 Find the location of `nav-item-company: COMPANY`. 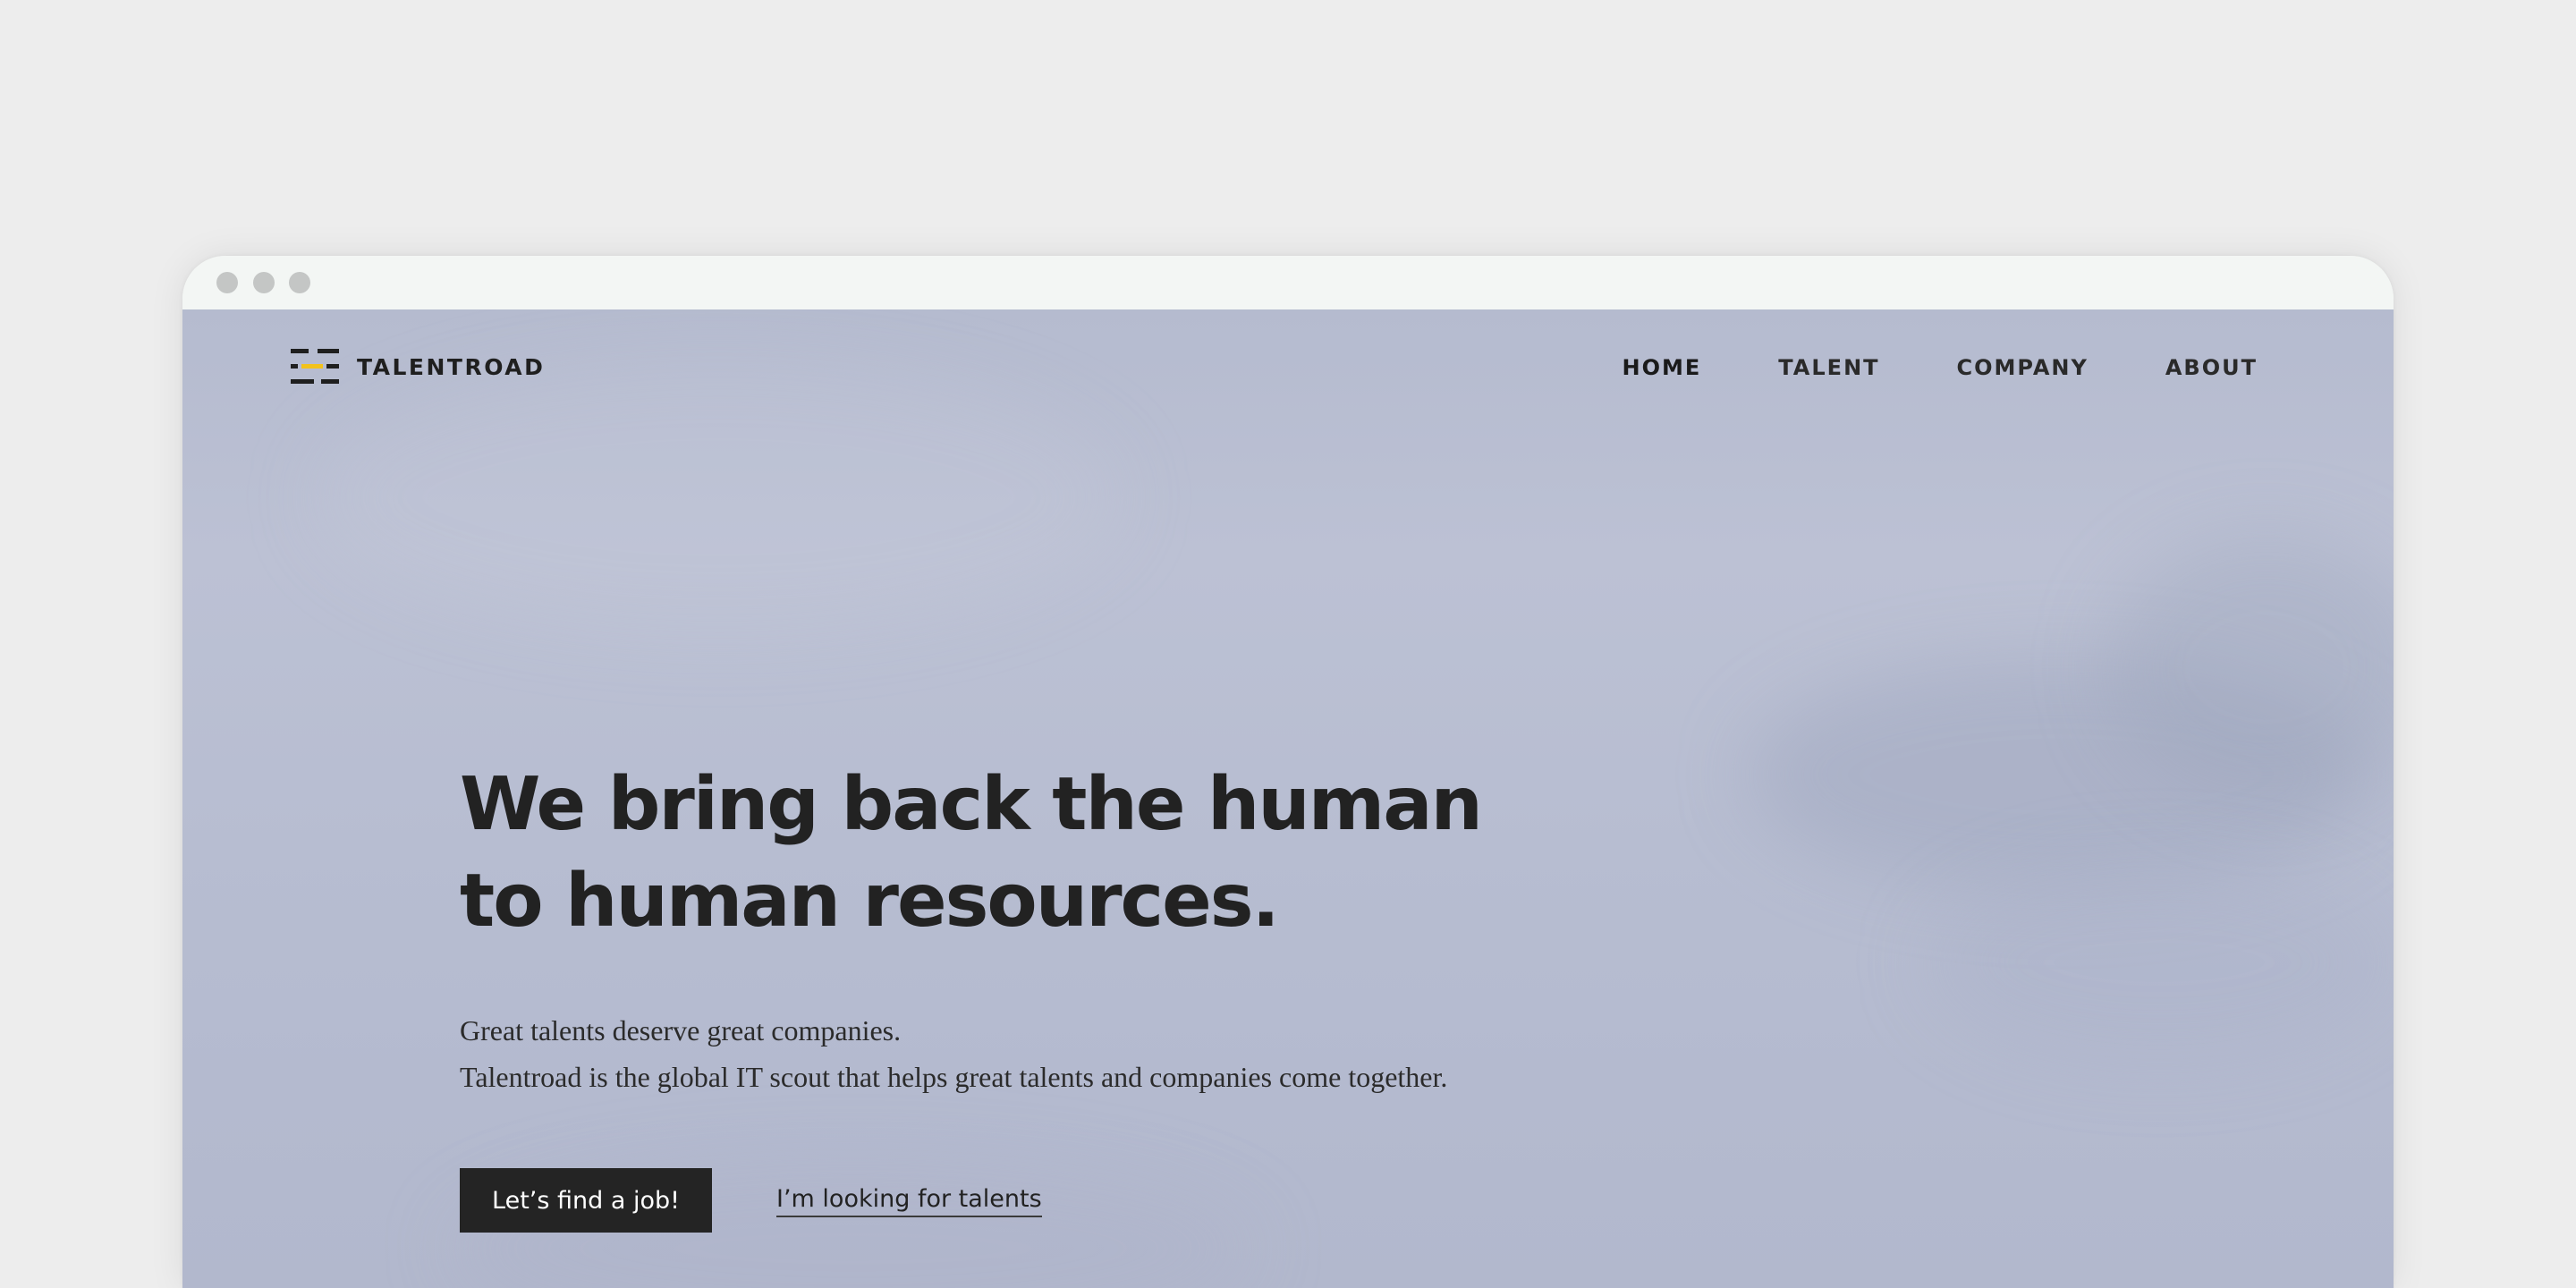

nav-item-company: COMPANY is located at coordinates (2023, 367).